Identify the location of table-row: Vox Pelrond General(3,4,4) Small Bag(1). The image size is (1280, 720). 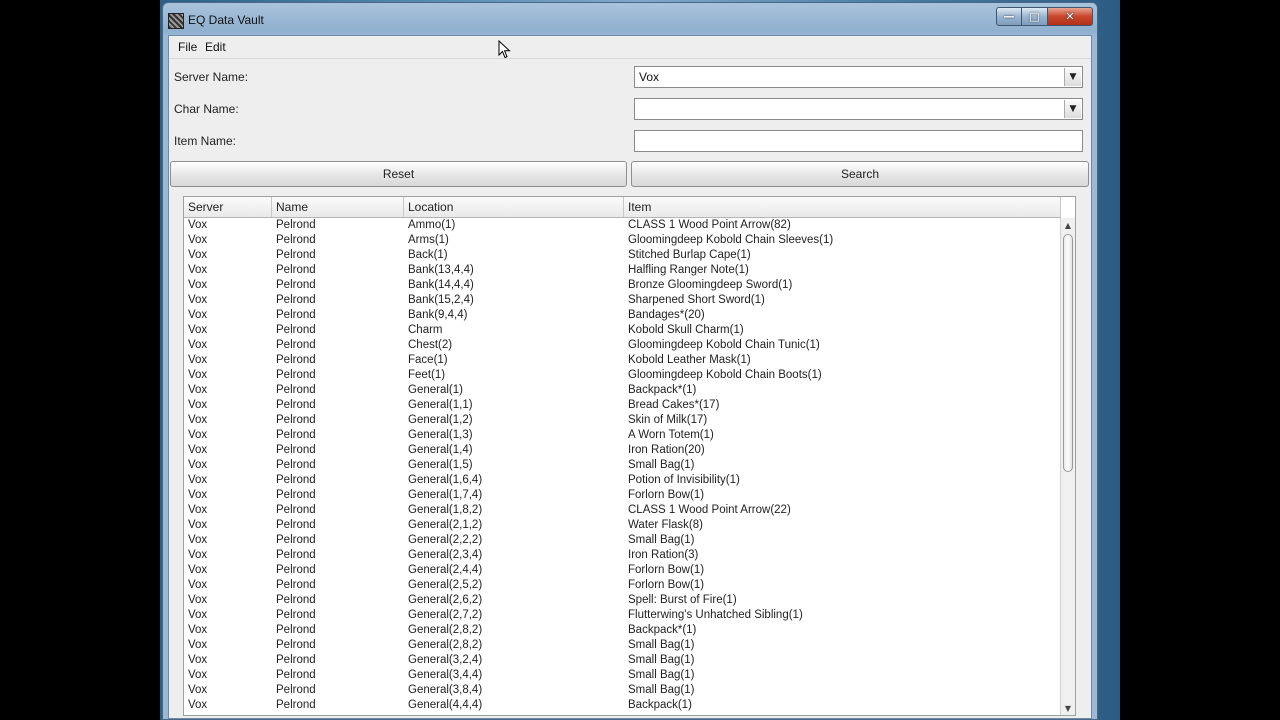
(622, 675).